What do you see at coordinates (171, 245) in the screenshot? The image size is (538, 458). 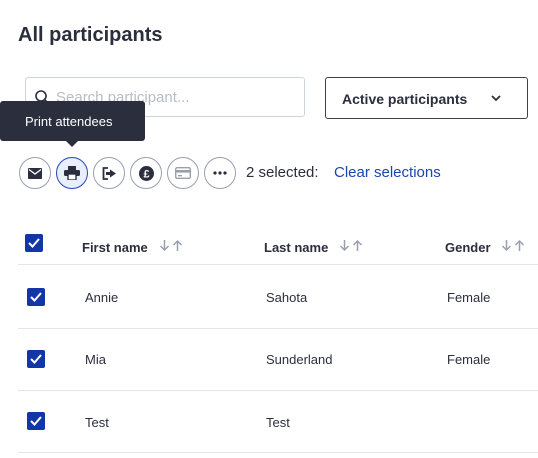 I see `sort-first-name` at bounding box center [171, 245].